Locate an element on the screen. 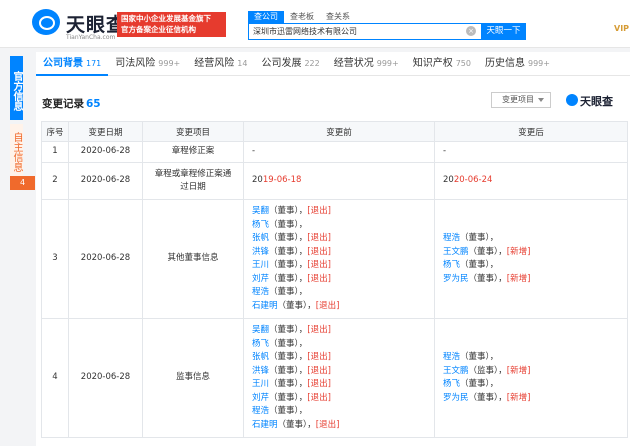 The image size is (630, 446). cell-after: - is located at coordinates (531, 152).